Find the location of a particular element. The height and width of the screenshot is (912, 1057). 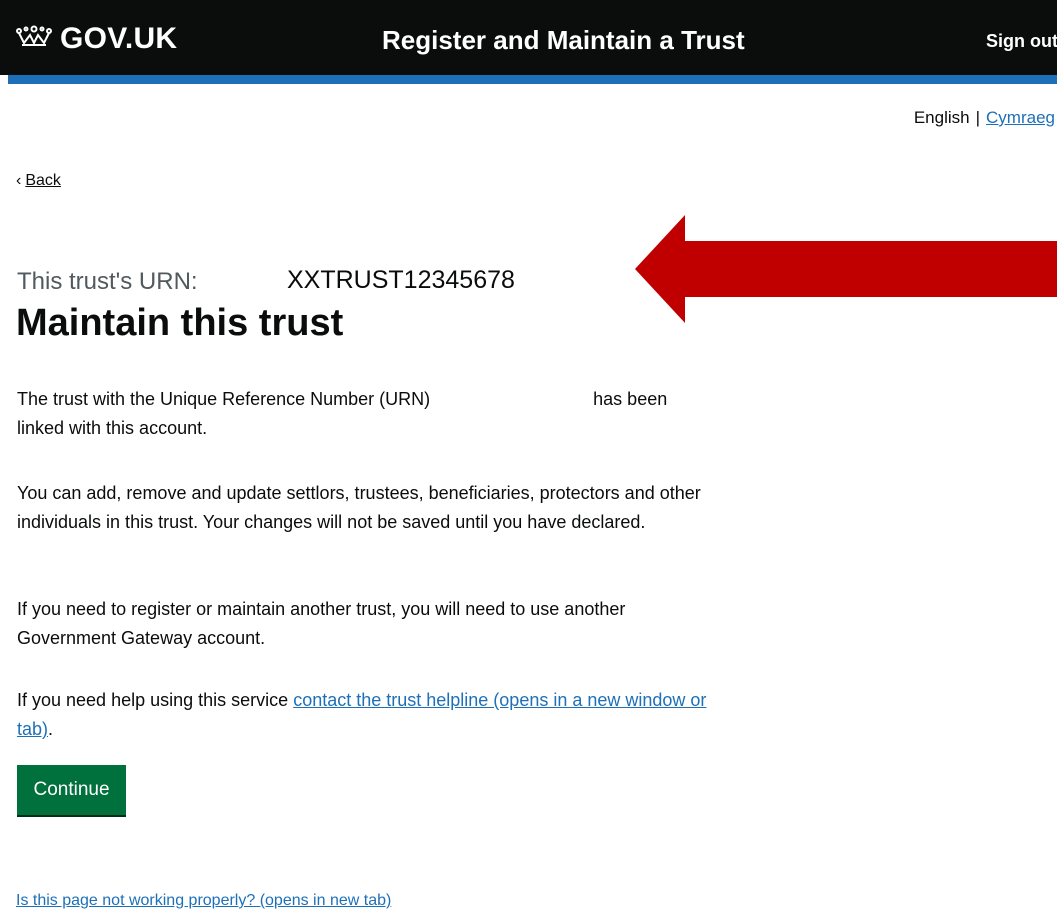

paragraph-help-text: If you need help using this service is located at coordinates (153, 700).